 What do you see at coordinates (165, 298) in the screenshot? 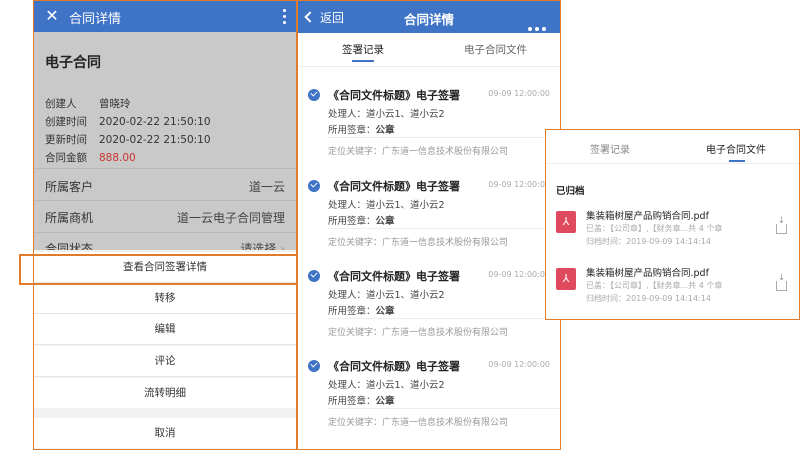
I see `transfer-button: 转移` at bounding box center [165, 298].